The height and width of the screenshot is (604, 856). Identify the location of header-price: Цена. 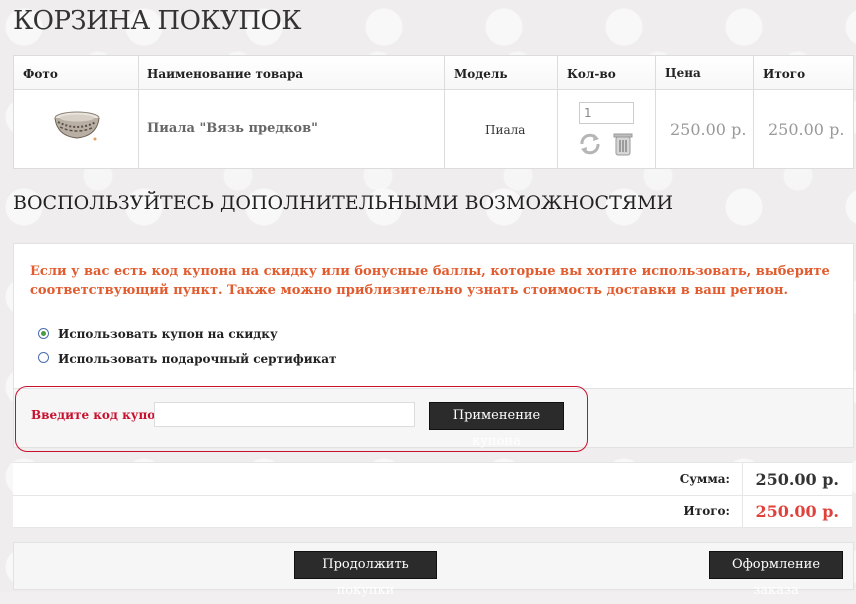
(683, 73).